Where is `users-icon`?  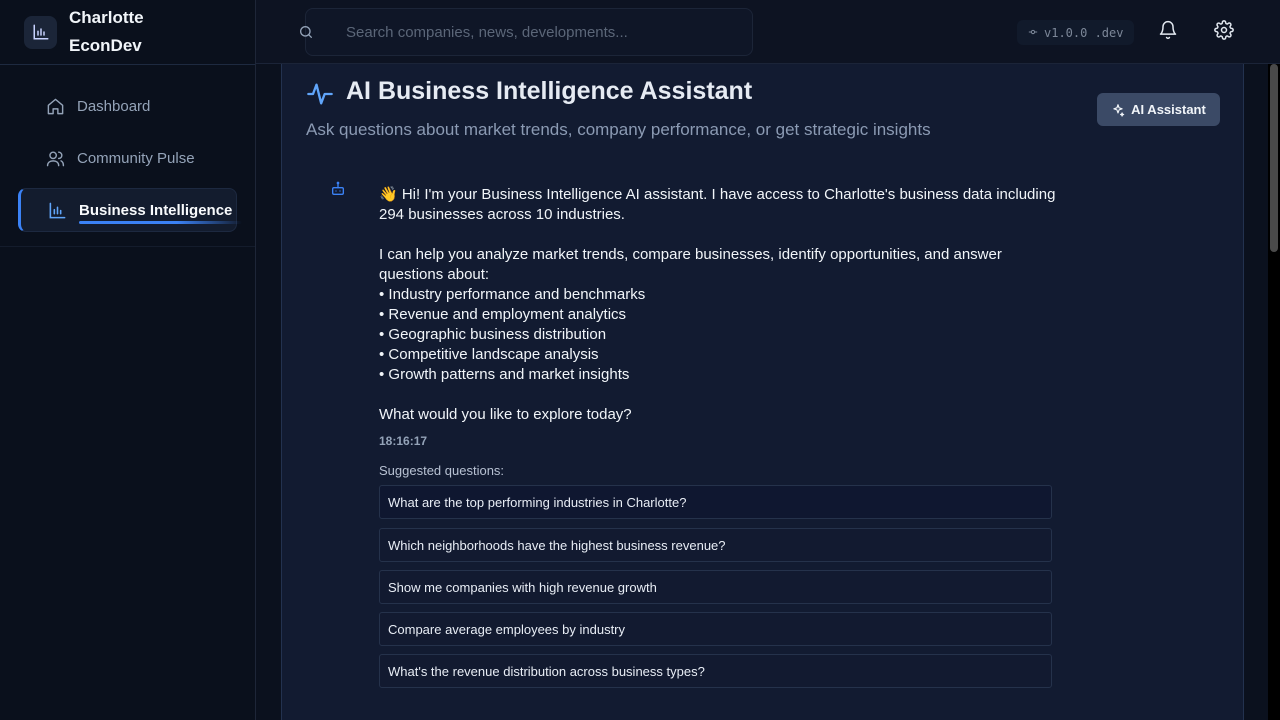 users-icon is located at coordinates (55, 158).